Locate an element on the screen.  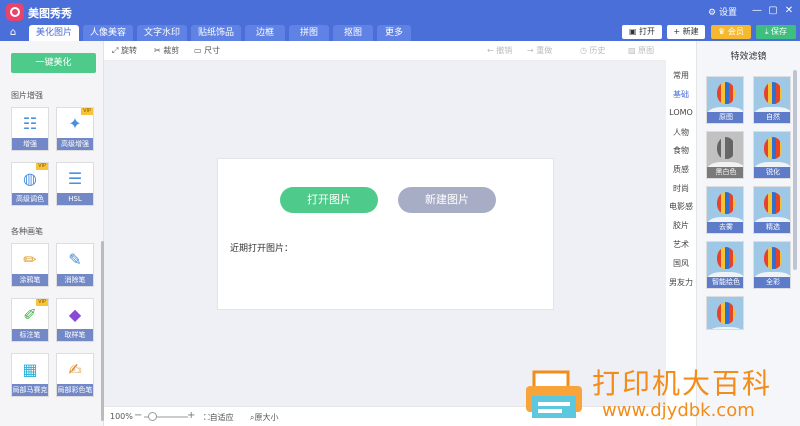
tool-sample-pen: ◆ 取样笔 is located at coordinates (75, 320).